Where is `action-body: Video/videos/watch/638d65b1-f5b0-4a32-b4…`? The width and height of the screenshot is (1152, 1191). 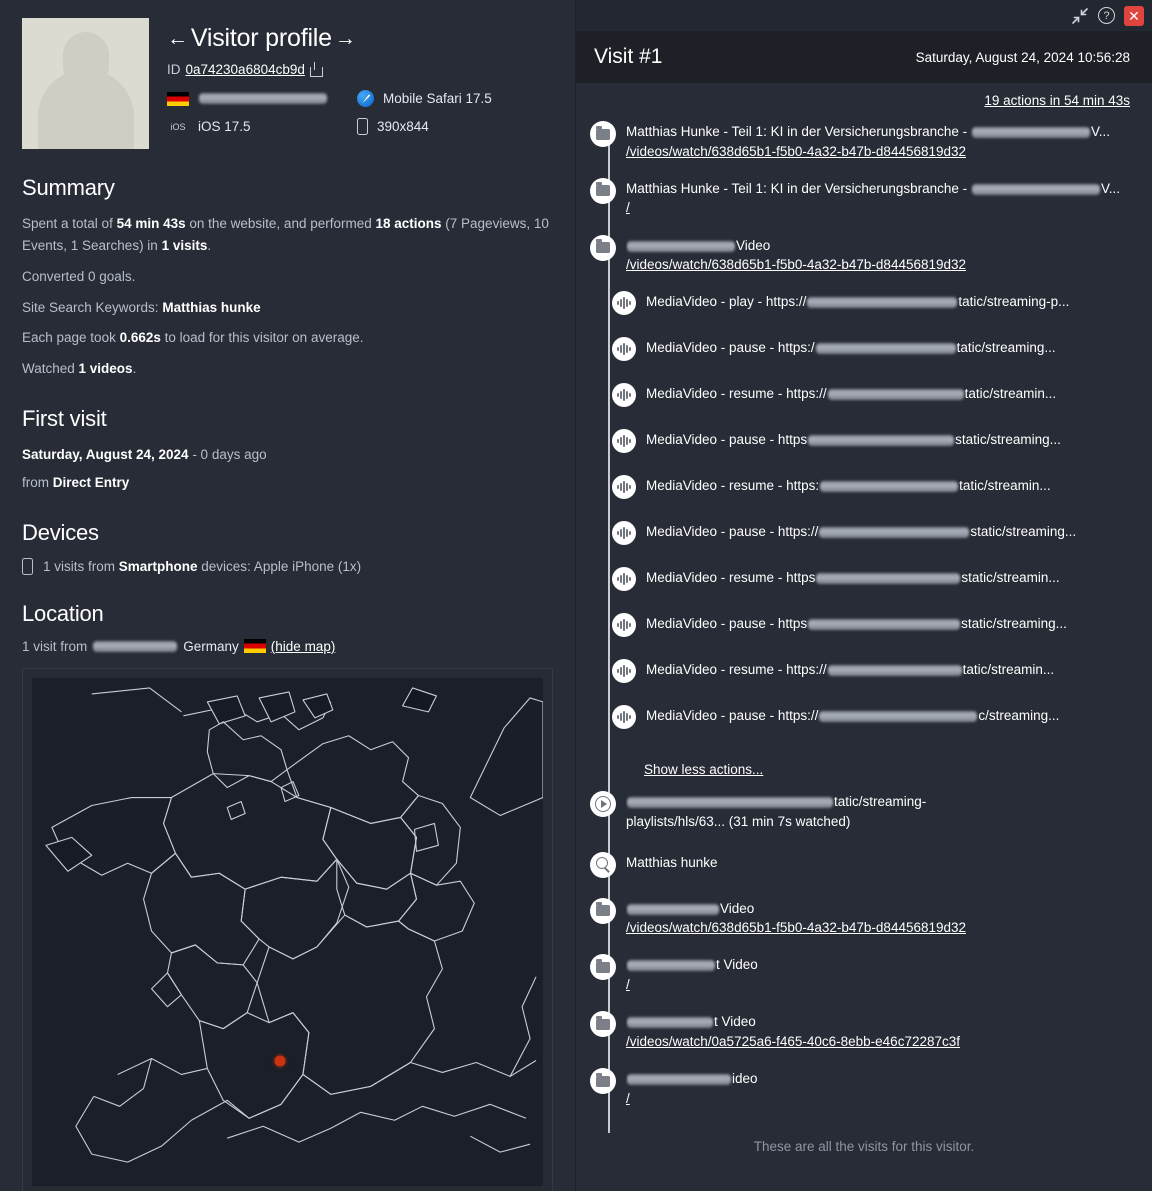
action-body: Video/videos/watch/638d65b1-f5b0-4a32-b4… is located at coordinates (882, 255).